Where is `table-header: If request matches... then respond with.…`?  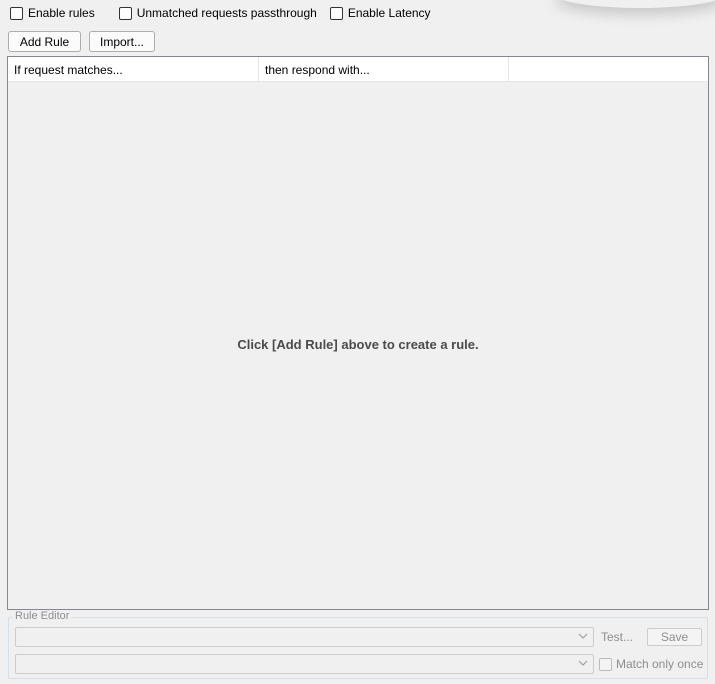
table-header: If request matches... then respond with.… is located at coordinates (358, 69).